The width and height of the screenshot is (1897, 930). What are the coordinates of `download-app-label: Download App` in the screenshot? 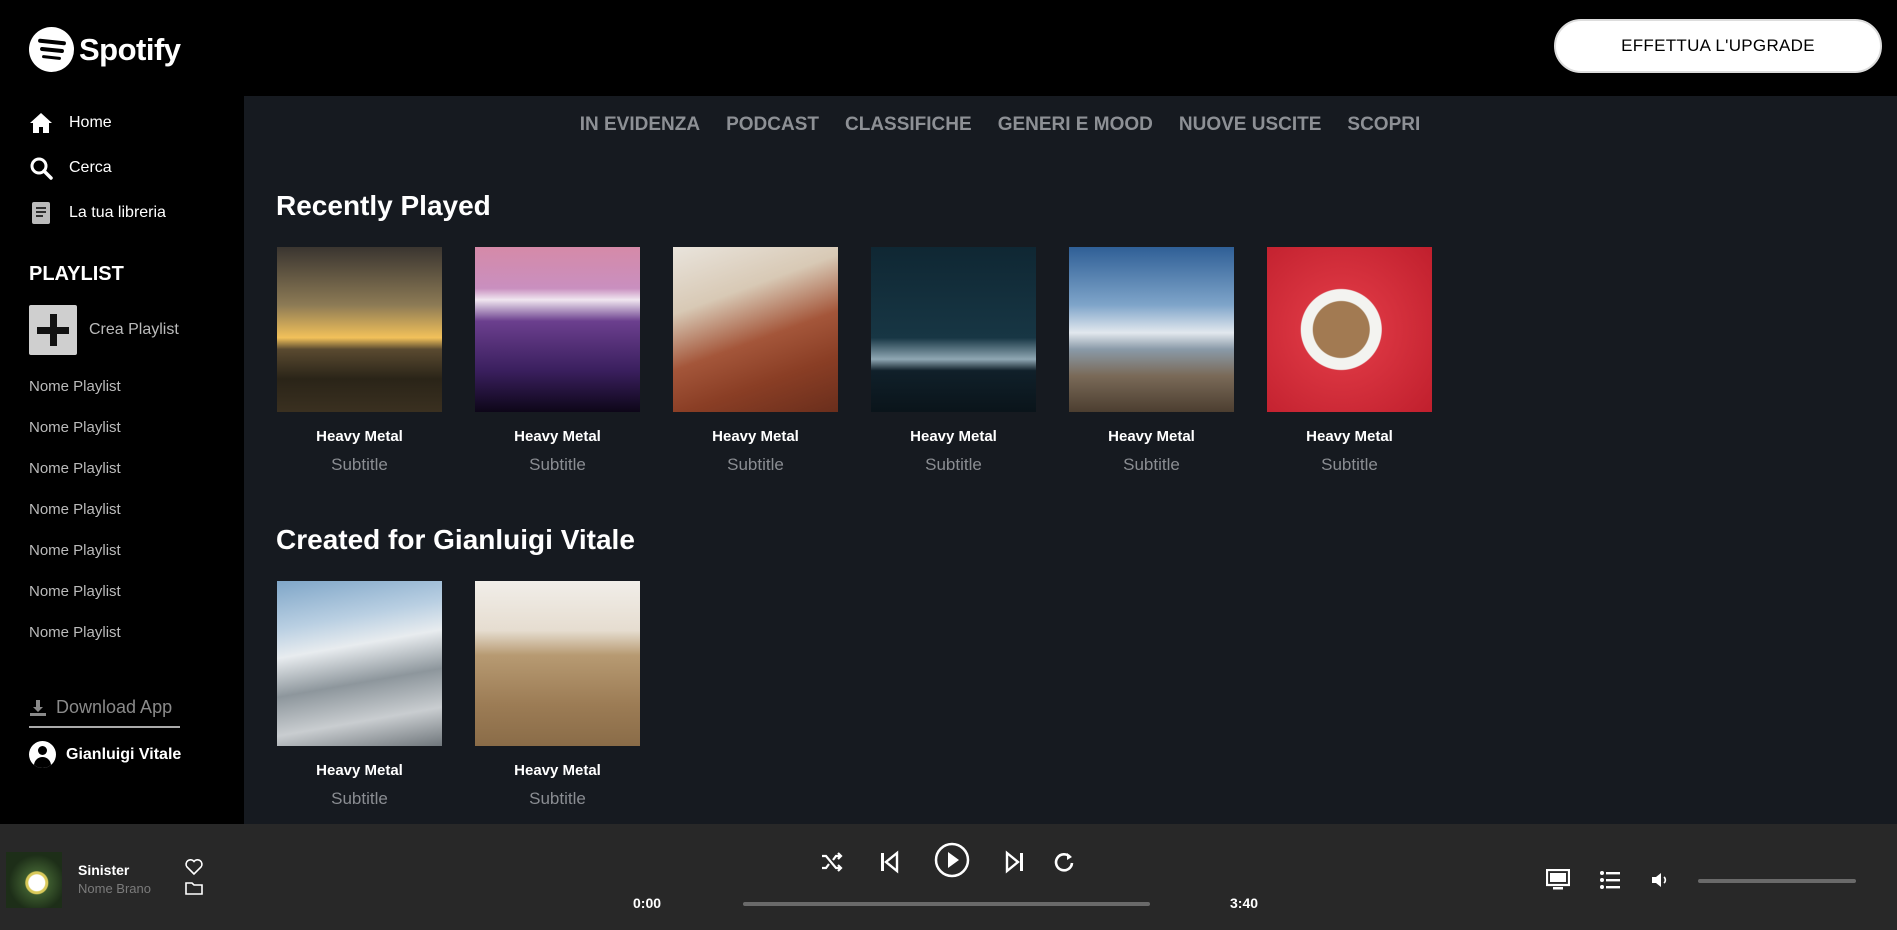 It's located at (114, 707).